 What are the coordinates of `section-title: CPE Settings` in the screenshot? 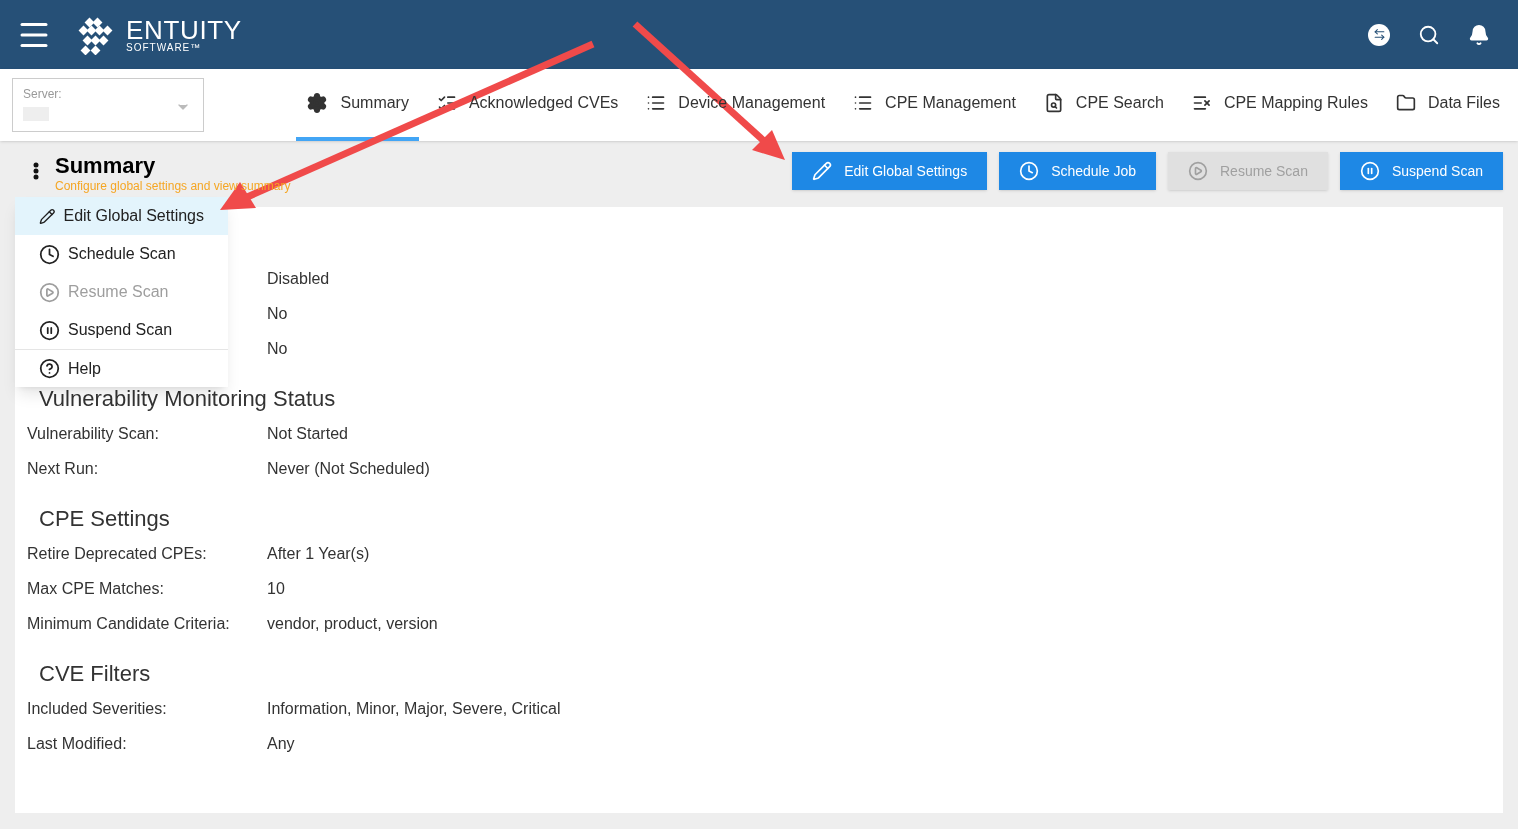 It's located at (104, 518).